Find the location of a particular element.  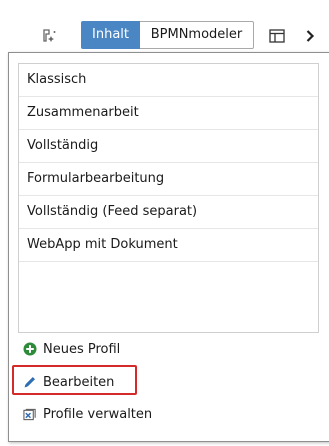

pencil-icon is located at coordinates (30, 382).